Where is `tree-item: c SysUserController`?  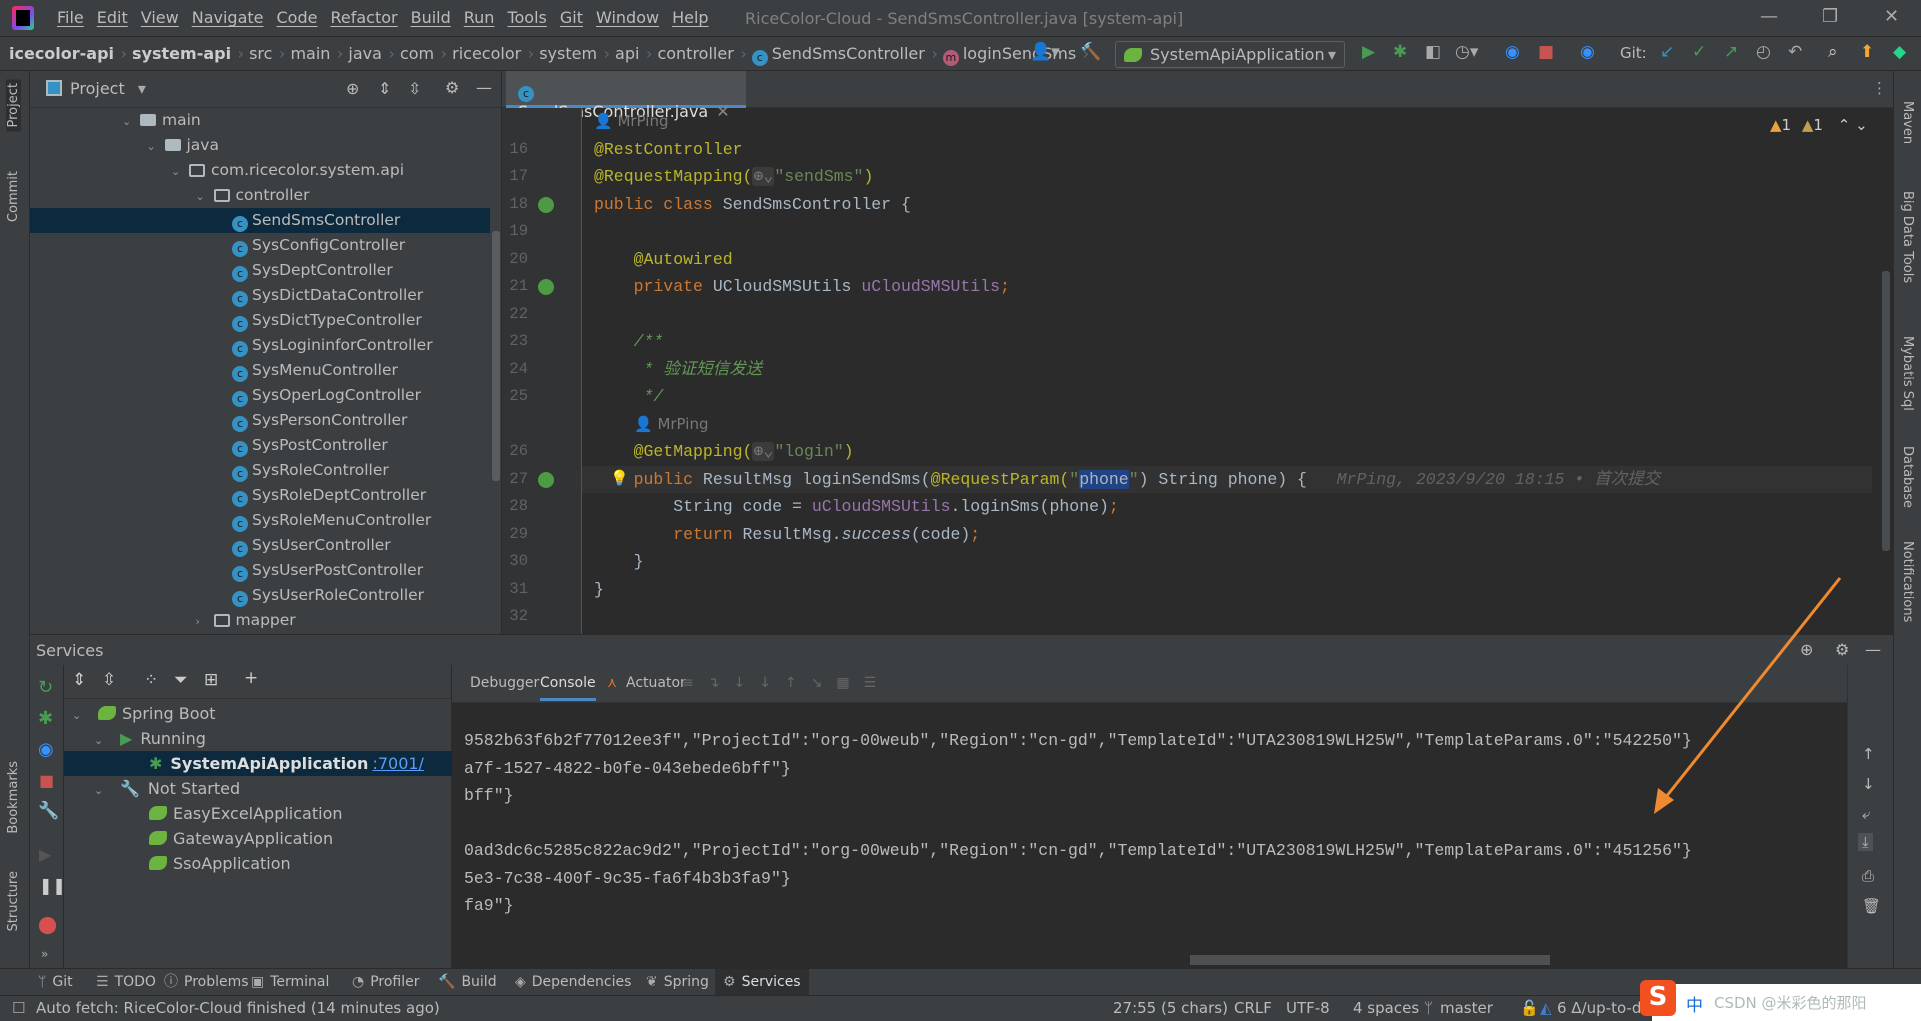
tree-item: c SysUserController is located at coordinates (260, 545).